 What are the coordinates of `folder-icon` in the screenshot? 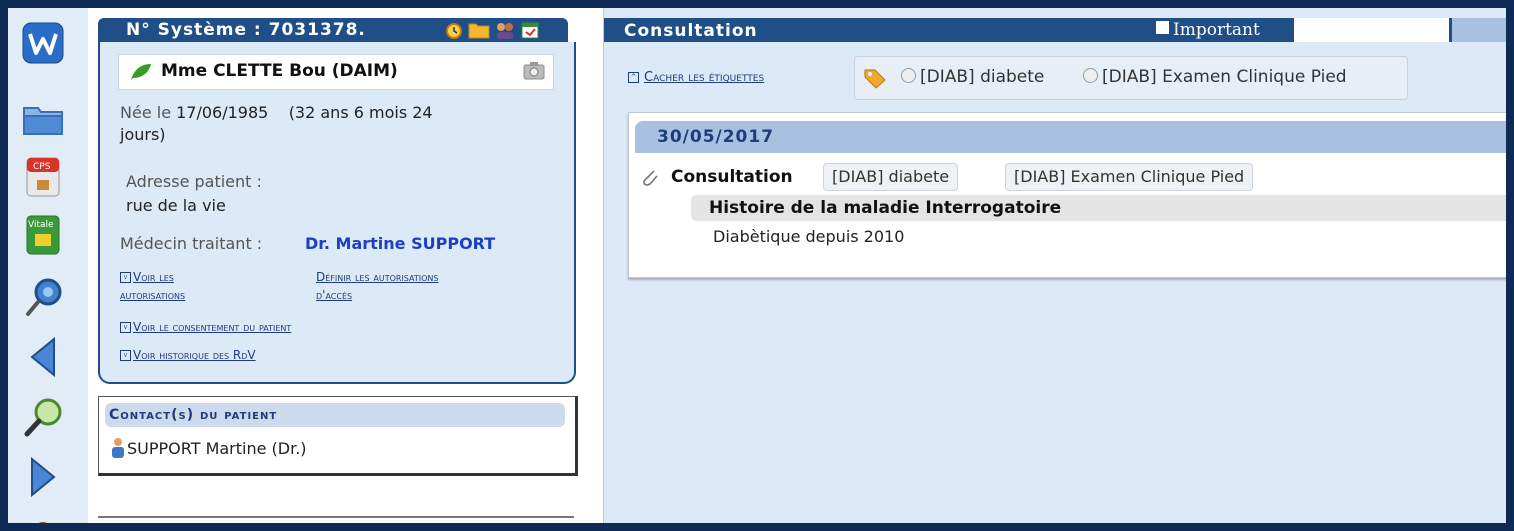 It's located at (43, 119).